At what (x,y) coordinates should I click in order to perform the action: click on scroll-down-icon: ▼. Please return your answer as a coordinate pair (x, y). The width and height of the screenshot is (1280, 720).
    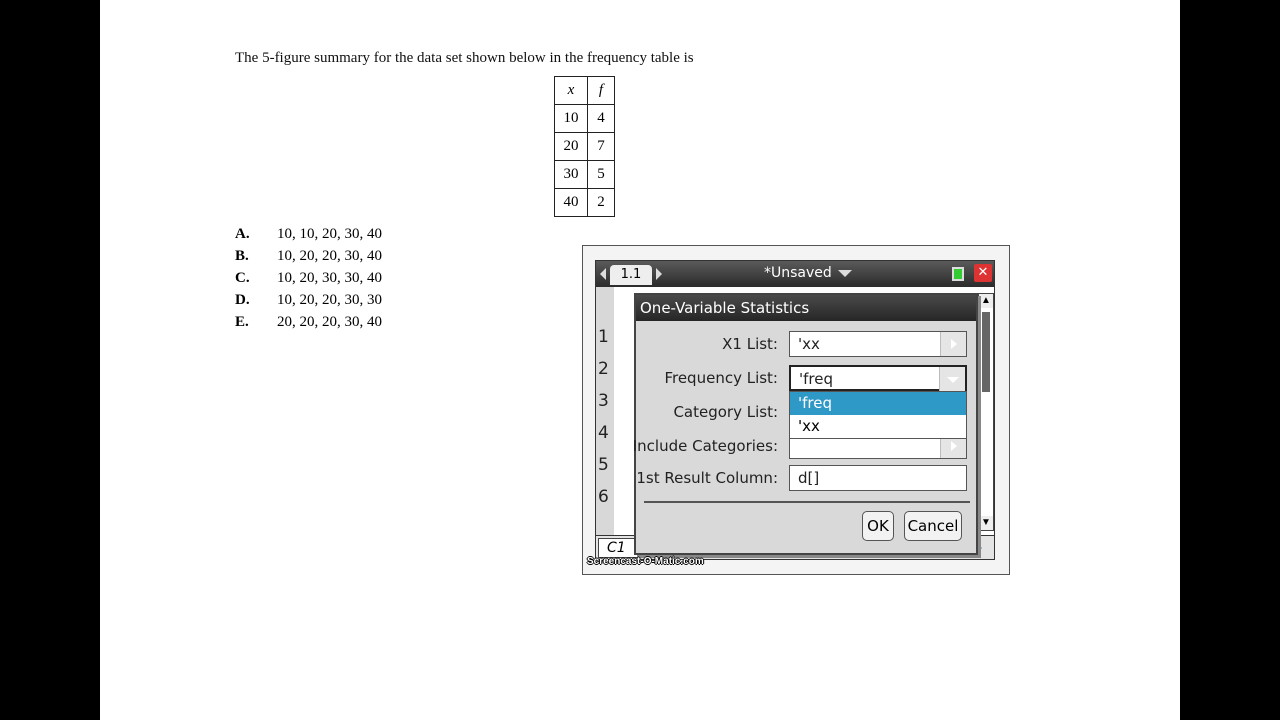
    Looking at the image, I should click on (986, 523).